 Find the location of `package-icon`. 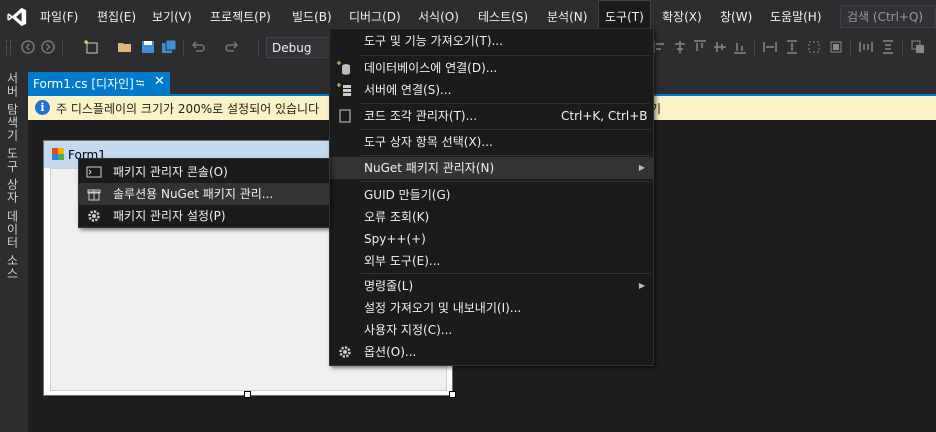

package-icon is located at coordinates (94, 195).